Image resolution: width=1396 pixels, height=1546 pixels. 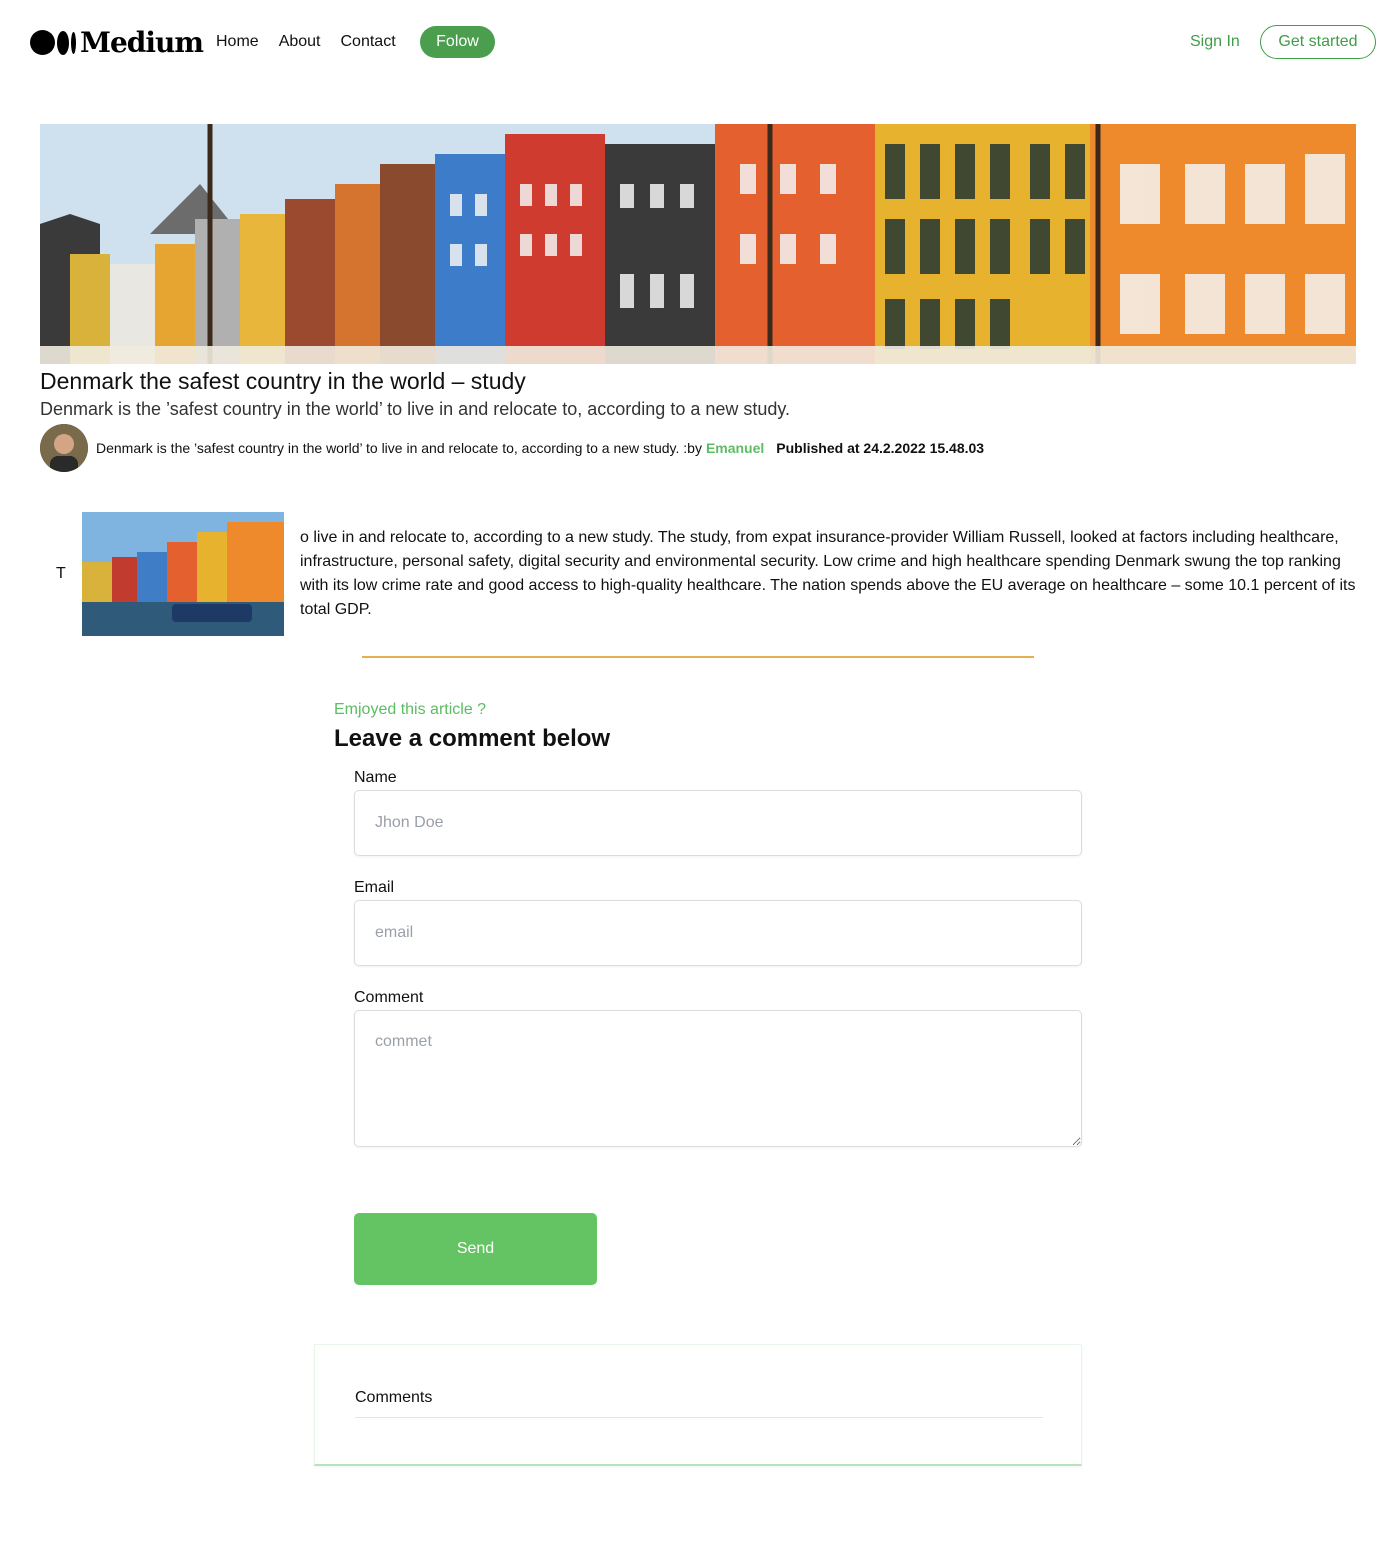 I want to click on comments-section: Comments, so click(x=698, y=1405).